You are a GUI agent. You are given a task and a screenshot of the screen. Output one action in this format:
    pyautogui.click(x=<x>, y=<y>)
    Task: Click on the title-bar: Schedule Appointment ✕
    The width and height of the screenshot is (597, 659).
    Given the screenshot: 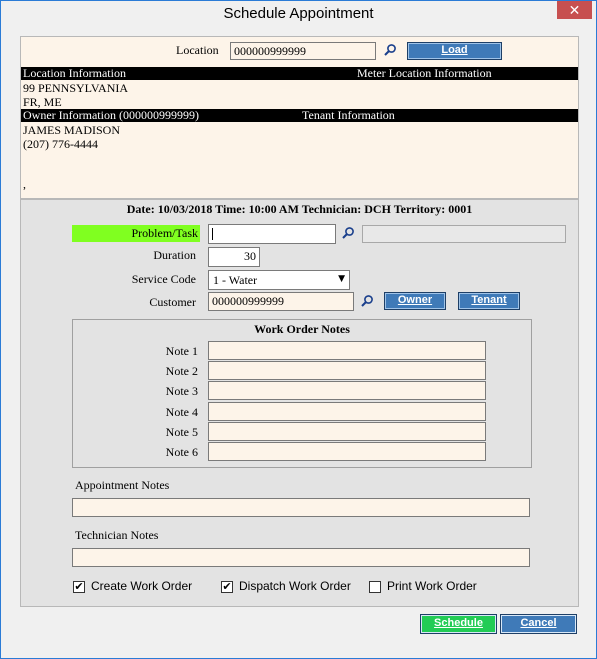 What is the action you would take?
    pyautogui.click(x=298, y=14)
    